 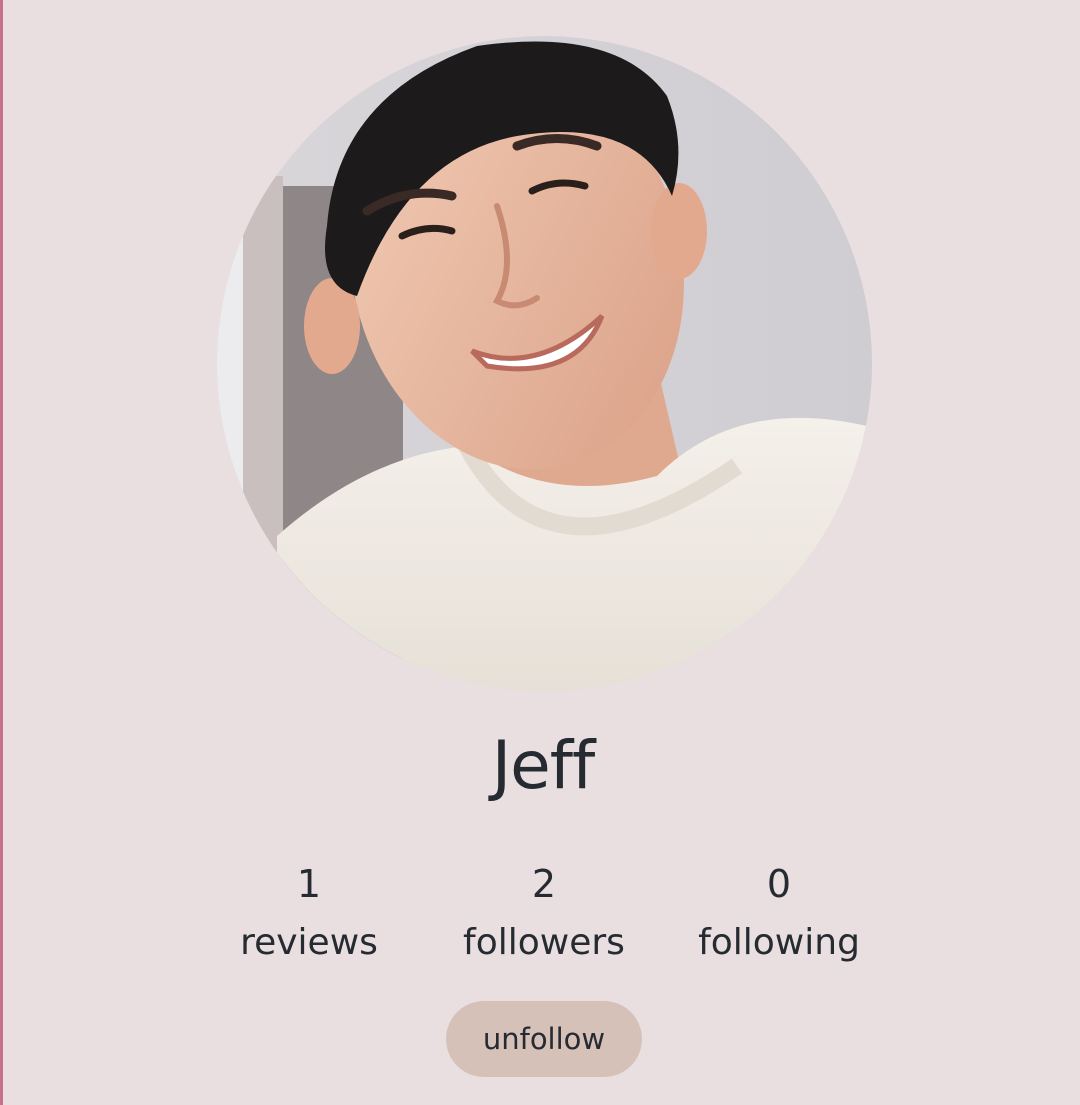 What do you see at coordinates (309, 884) in the screenshot?
I see `reviews-count: 1` at bounding box center [309, 884].